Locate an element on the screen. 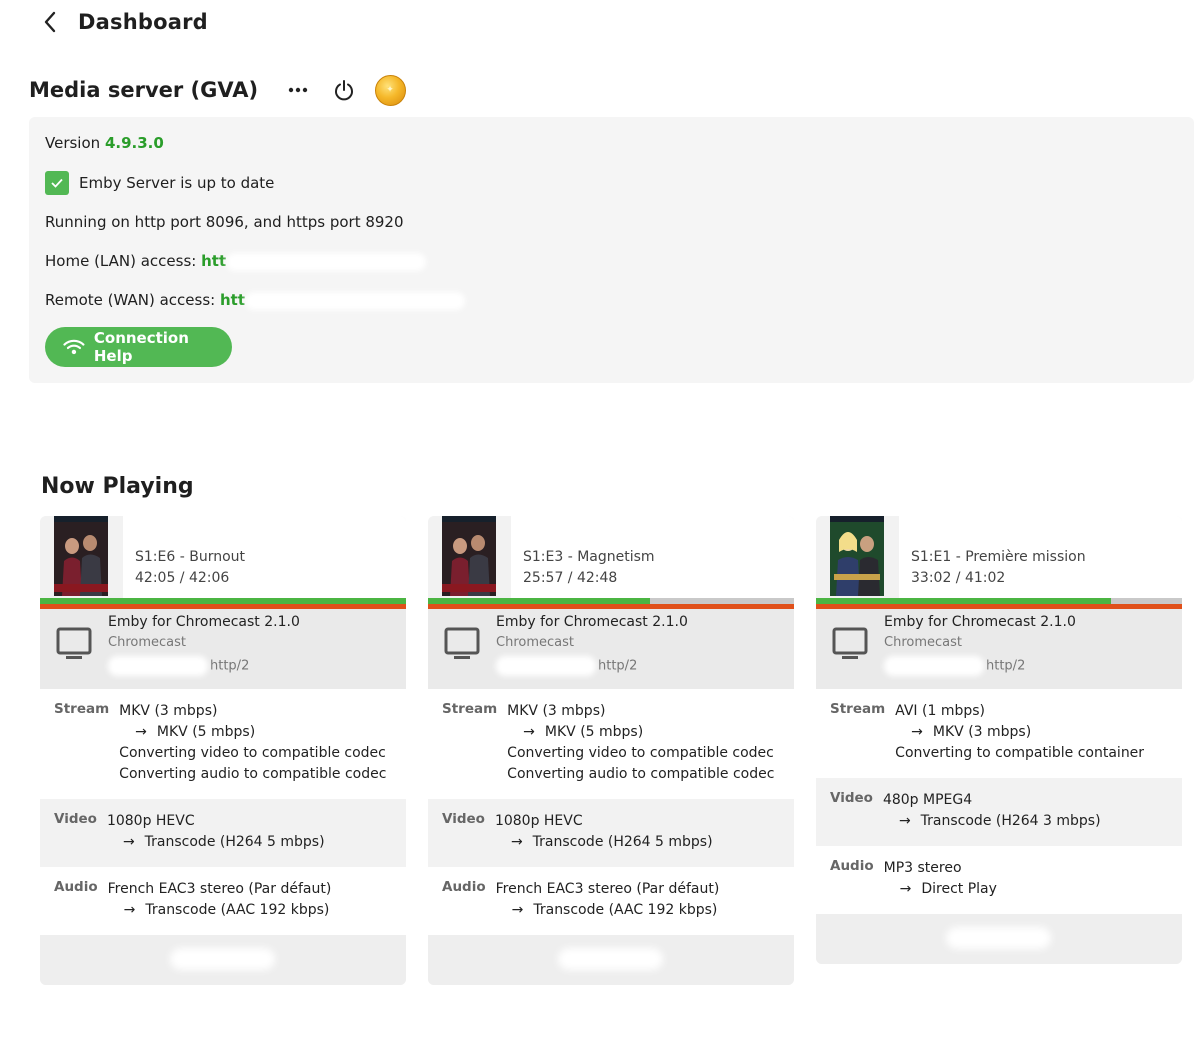  premiere-coin-icon: ✦ is located at coordinates (390, 90).